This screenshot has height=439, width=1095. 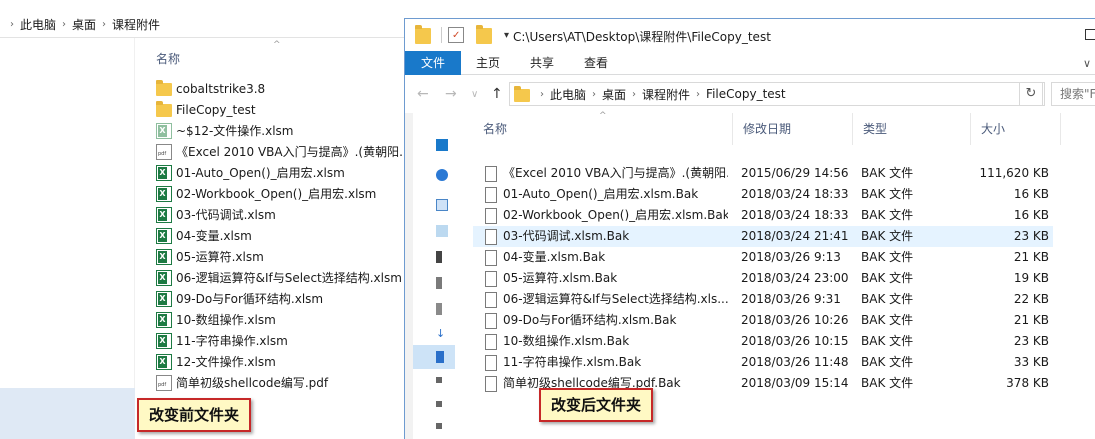 I want to click on file-name: cobaltstrike3.8, so click(x=221, y=88).